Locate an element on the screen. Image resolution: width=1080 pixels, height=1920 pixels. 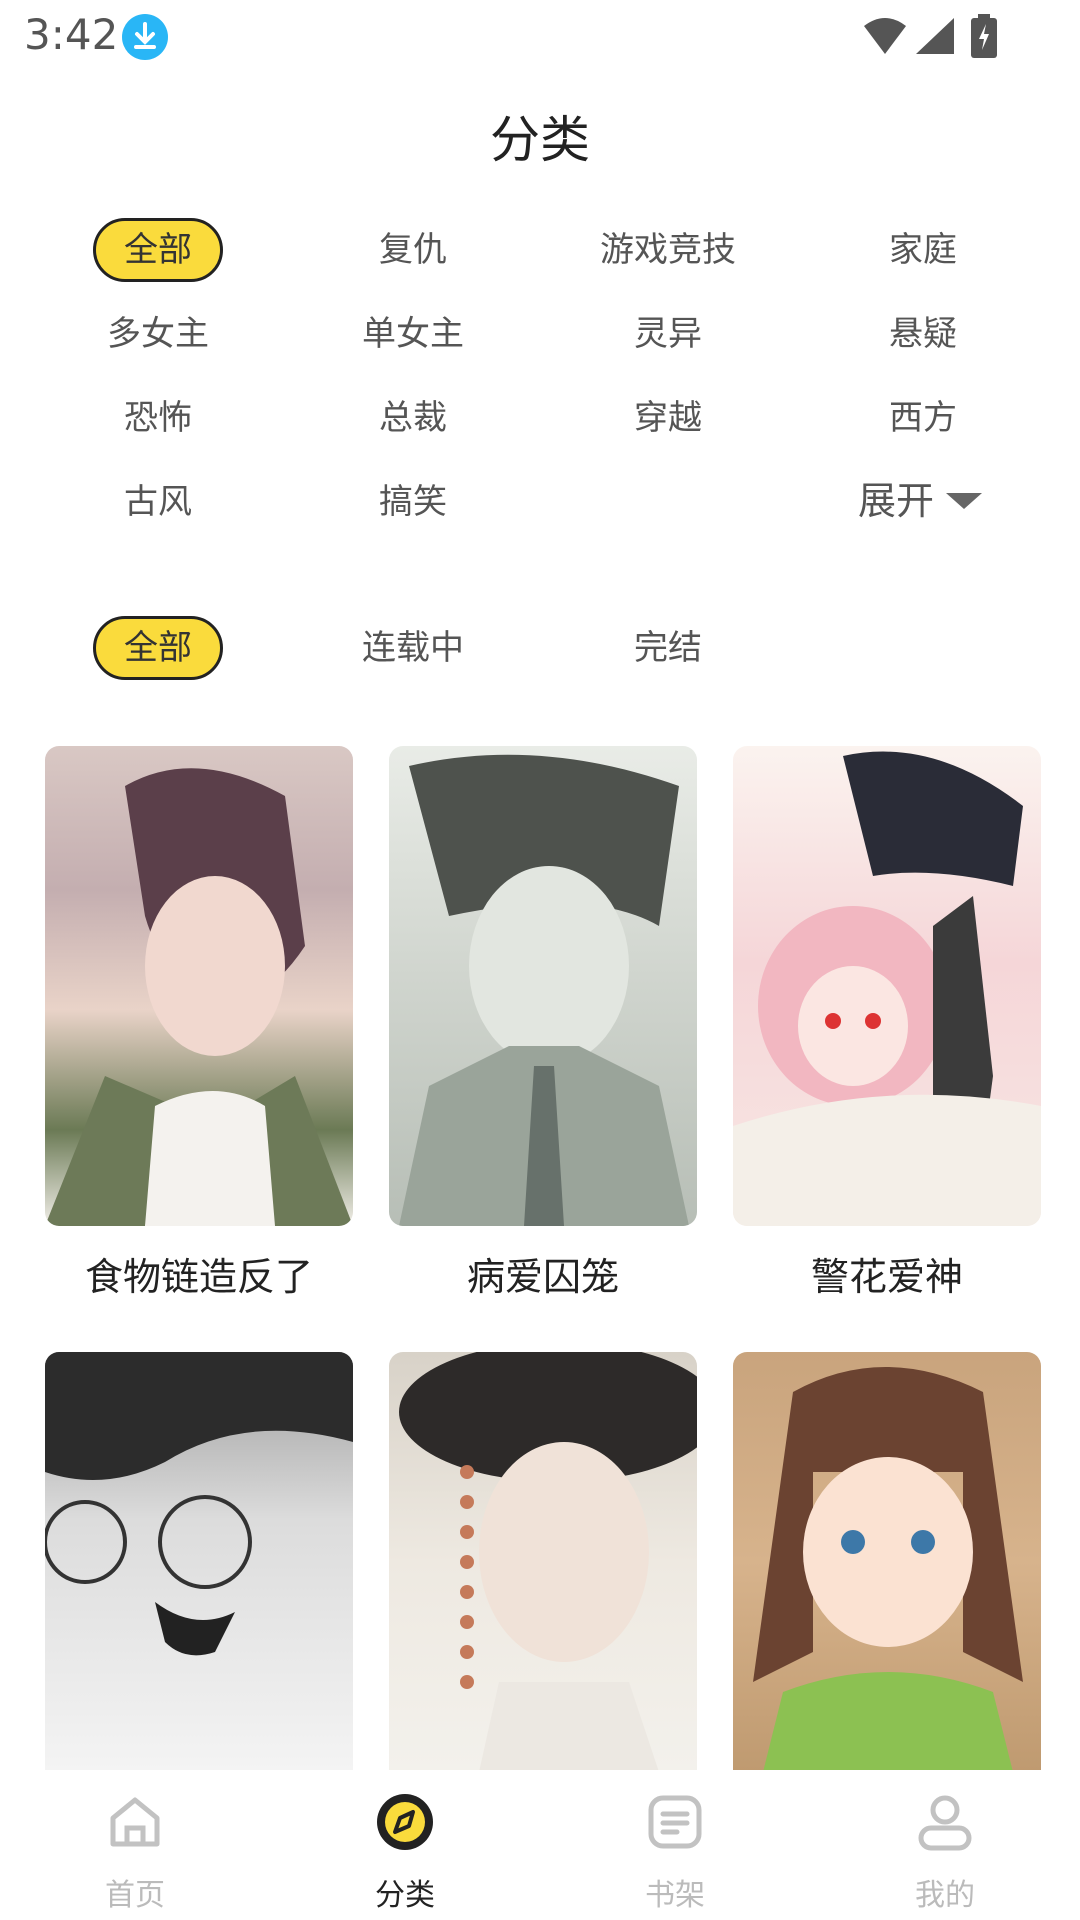
battery-icon is located at coordinates (984, 36).